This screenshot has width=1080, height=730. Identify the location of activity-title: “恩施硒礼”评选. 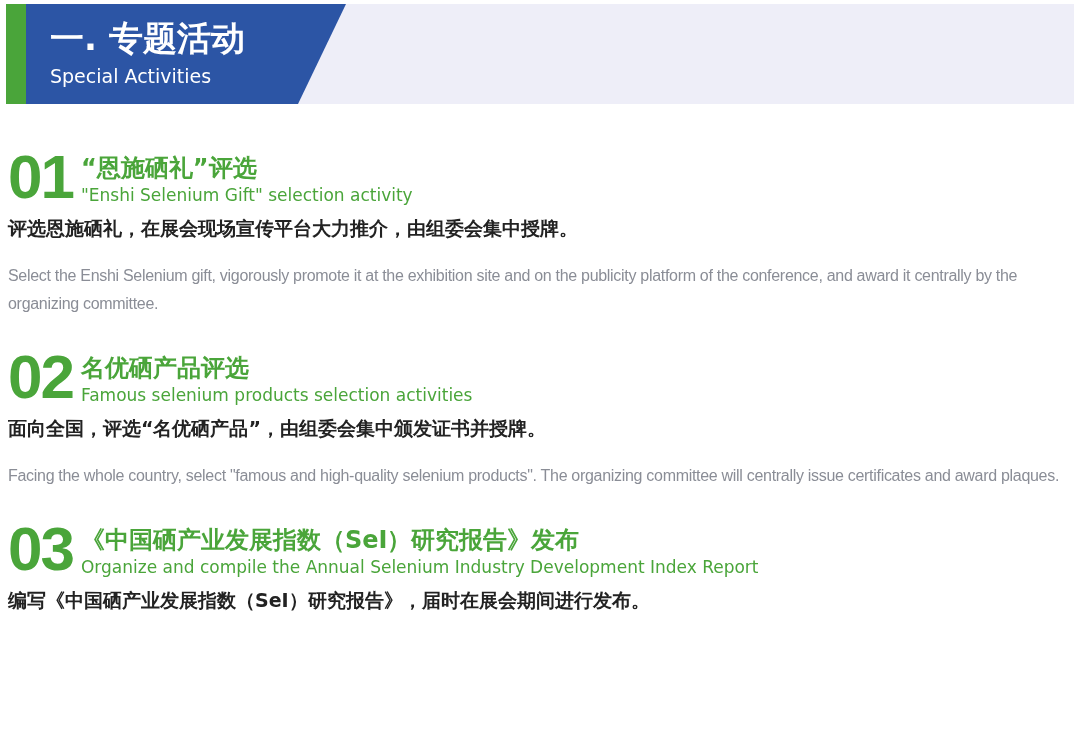
(168, 168).